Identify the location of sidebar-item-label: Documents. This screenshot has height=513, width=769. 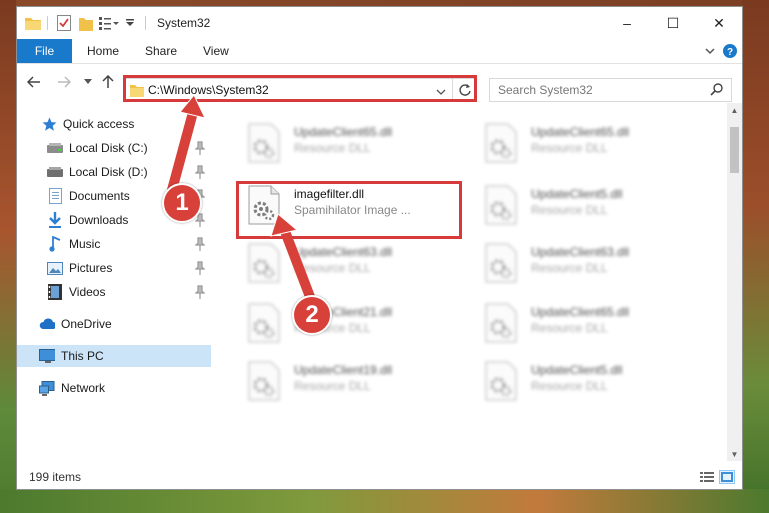
(99, 196).